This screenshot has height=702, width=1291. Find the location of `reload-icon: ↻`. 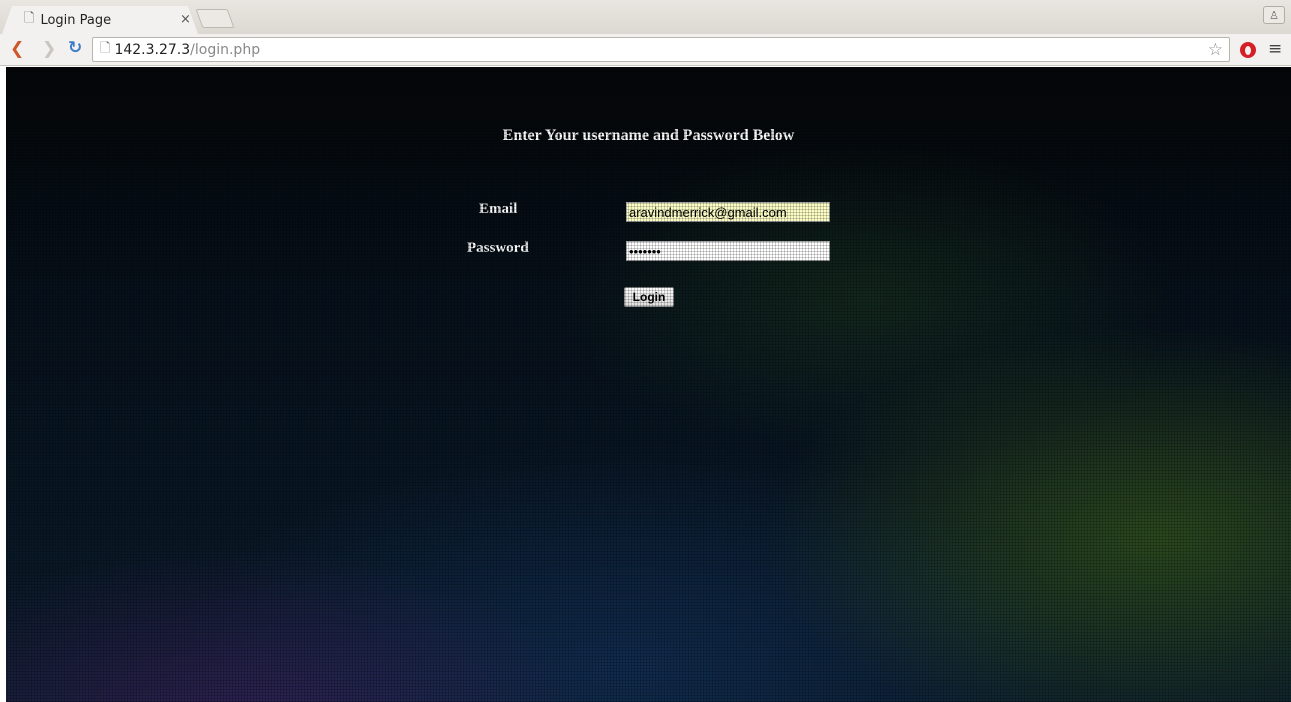

reload-icon: ↻ is located at coordinates (75, 48).